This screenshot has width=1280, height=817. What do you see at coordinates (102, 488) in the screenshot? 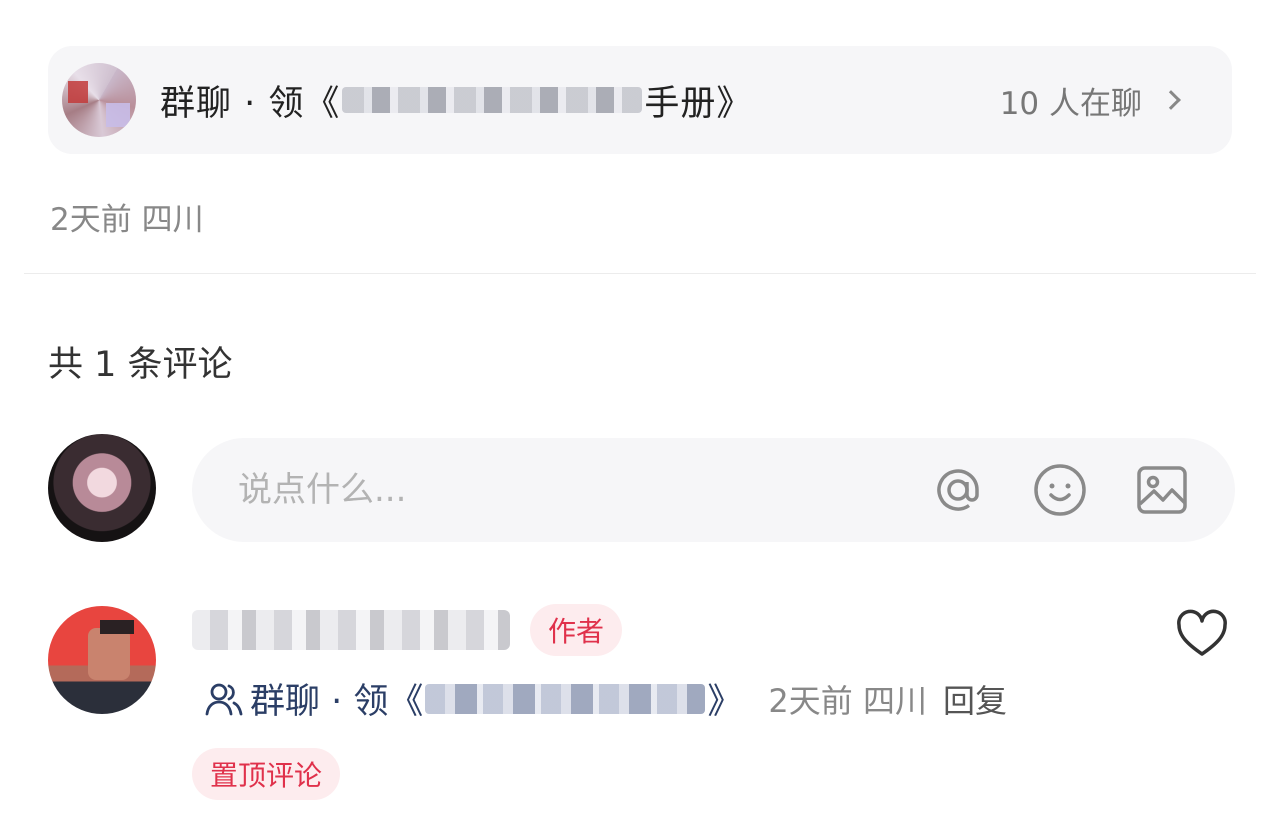
I see `current-user-avatar` at bounding box center [102, 488].